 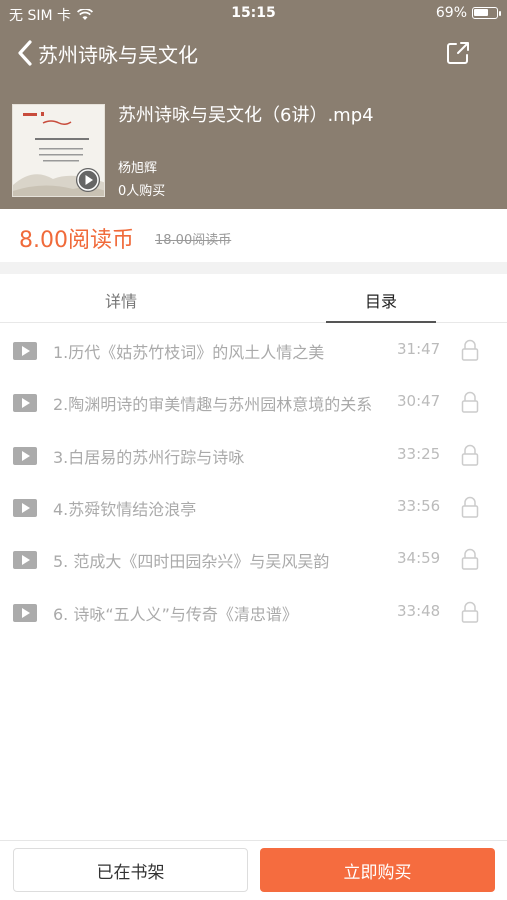 What do you see at coordinates (500, 13) in the screenshot?
I see `battery-tip` at bounding box center [500, 13].